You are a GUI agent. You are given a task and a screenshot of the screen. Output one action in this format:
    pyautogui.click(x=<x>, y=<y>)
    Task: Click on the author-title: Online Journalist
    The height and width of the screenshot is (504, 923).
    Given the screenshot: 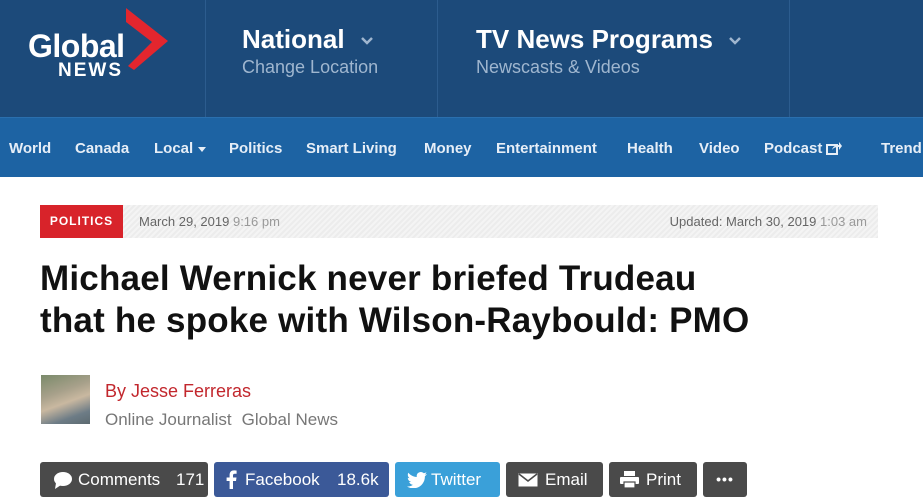 What is the action you would take?
    pyautogui.click(x=168, y=419)
    